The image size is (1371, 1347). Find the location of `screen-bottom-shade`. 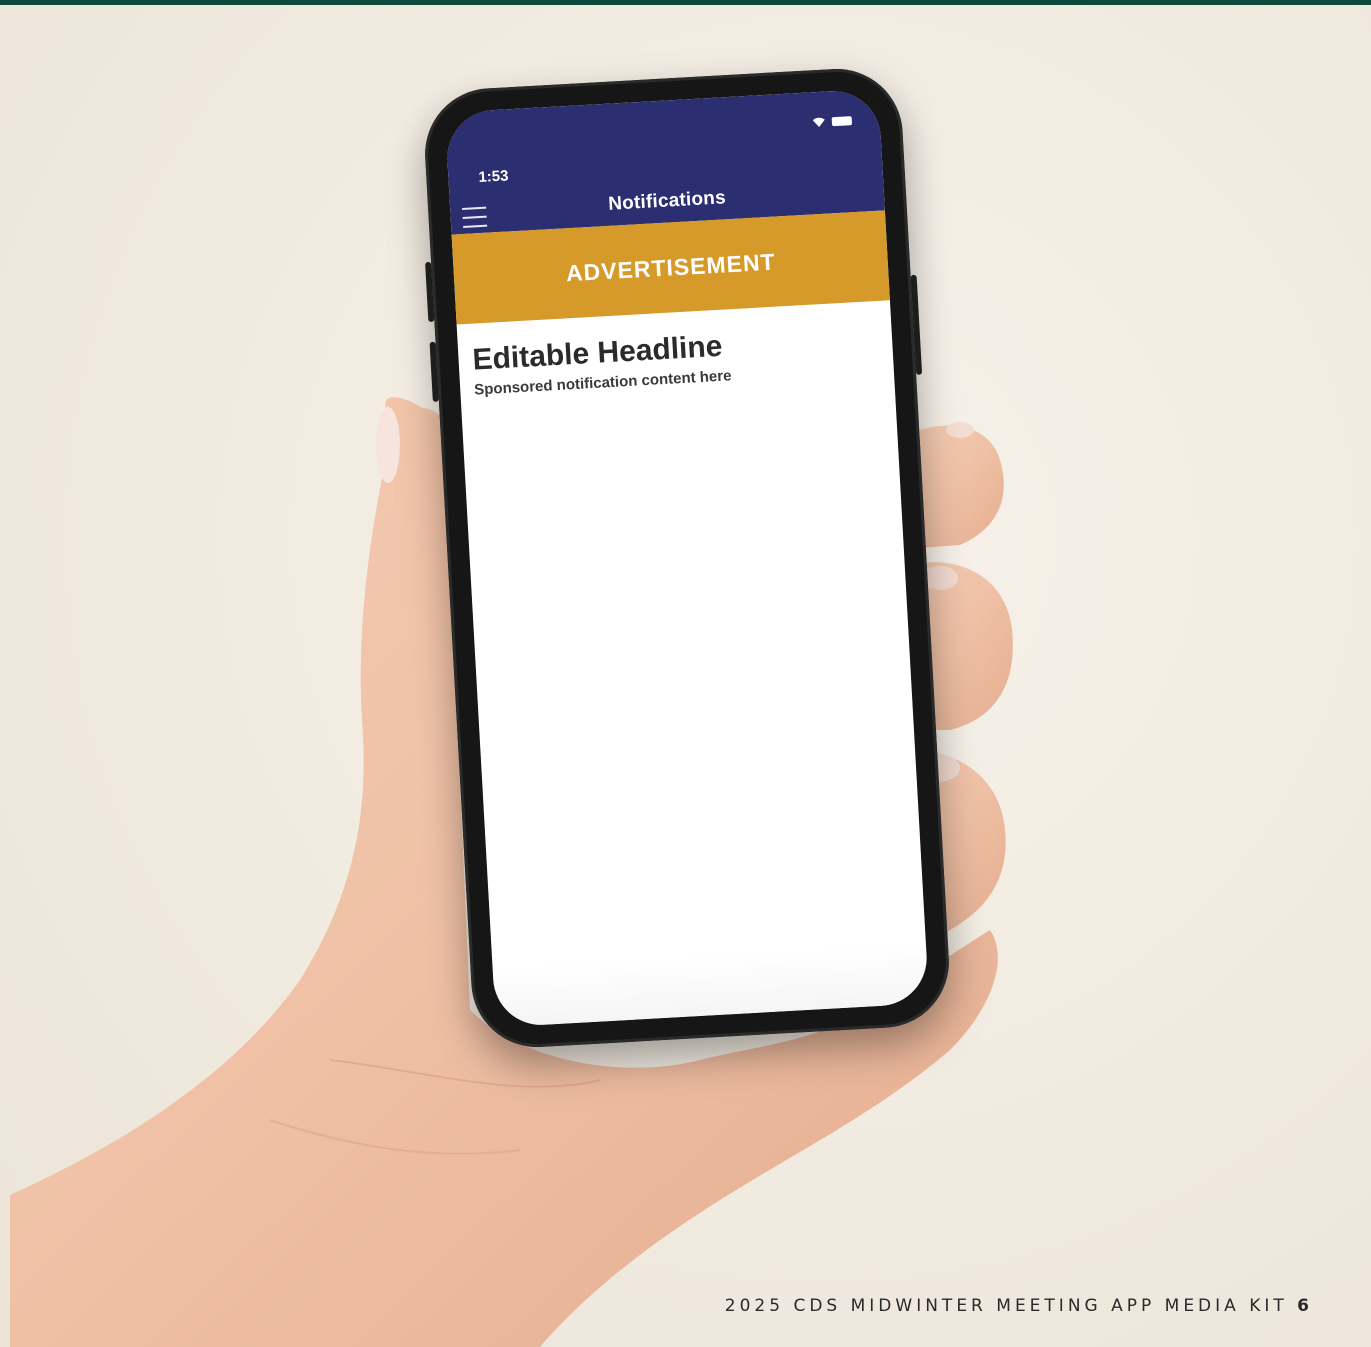

screen-bottom-shade is located at coordinates (711, 985).